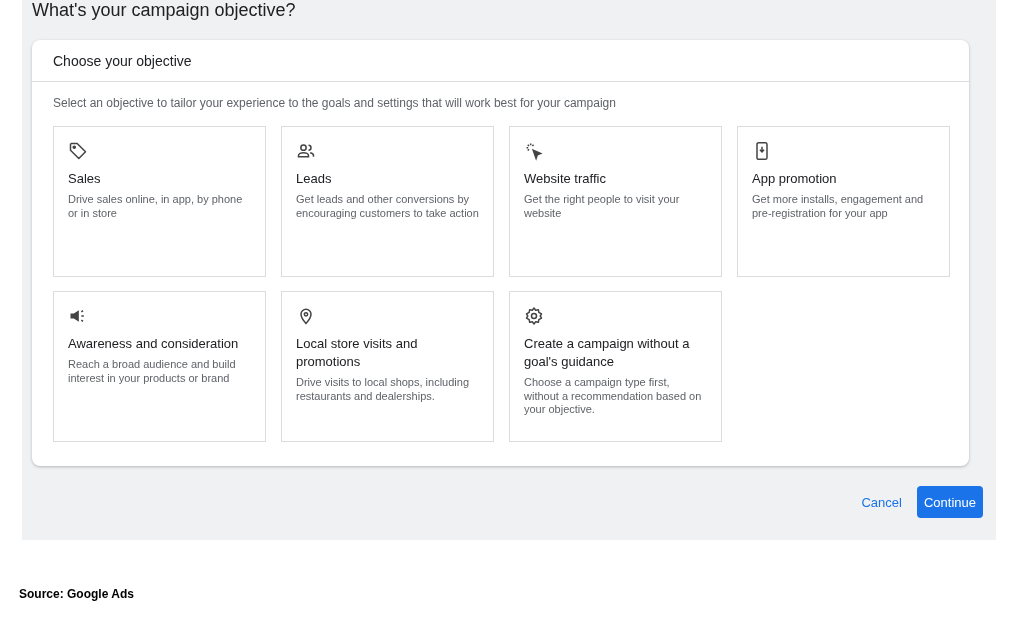 The height and width of the screenshot is (629, 1024). I want to click on objective-description: Reach a broad audience and build interest in your products or brand, so click(152, 371).